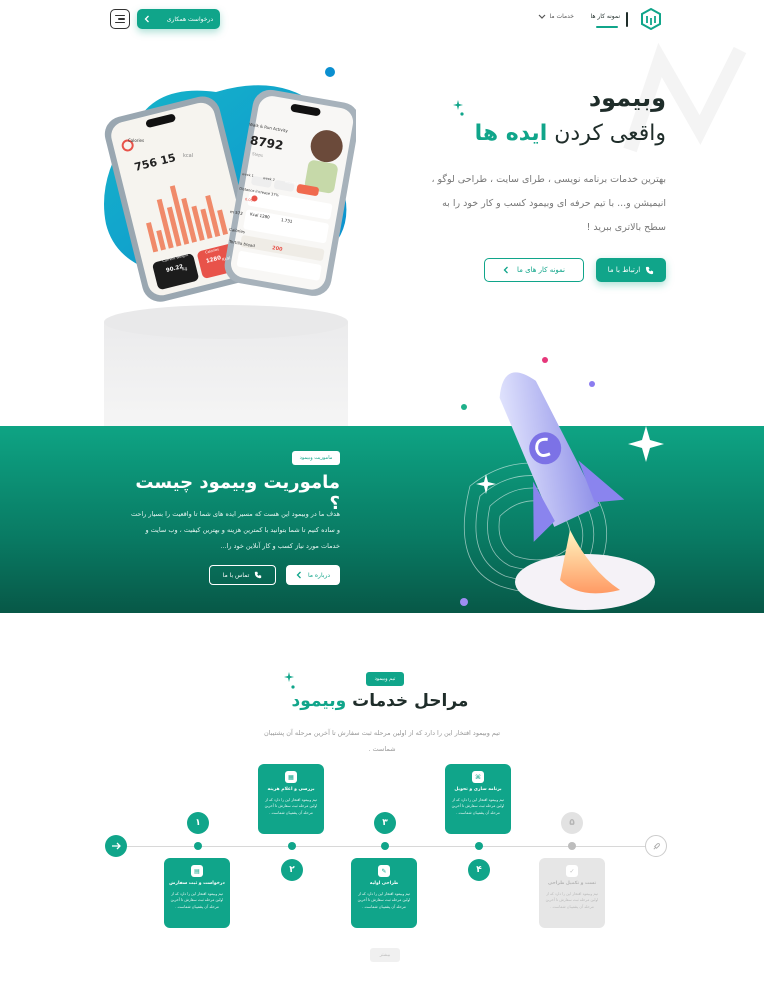  What do you see at coordinates (291, 777) in the screenshot?
I see `calculator-icon: ▦` at bounding box center [291, 777].